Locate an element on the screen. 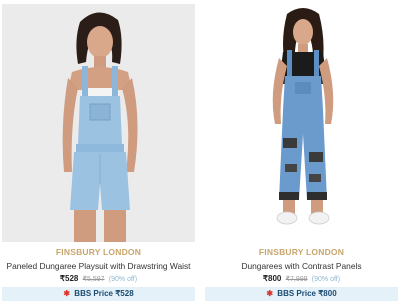 This screenshot has width=400, height=305. bbs-price-label: BBS Price ₹528 is located at coordinates (104, 293).